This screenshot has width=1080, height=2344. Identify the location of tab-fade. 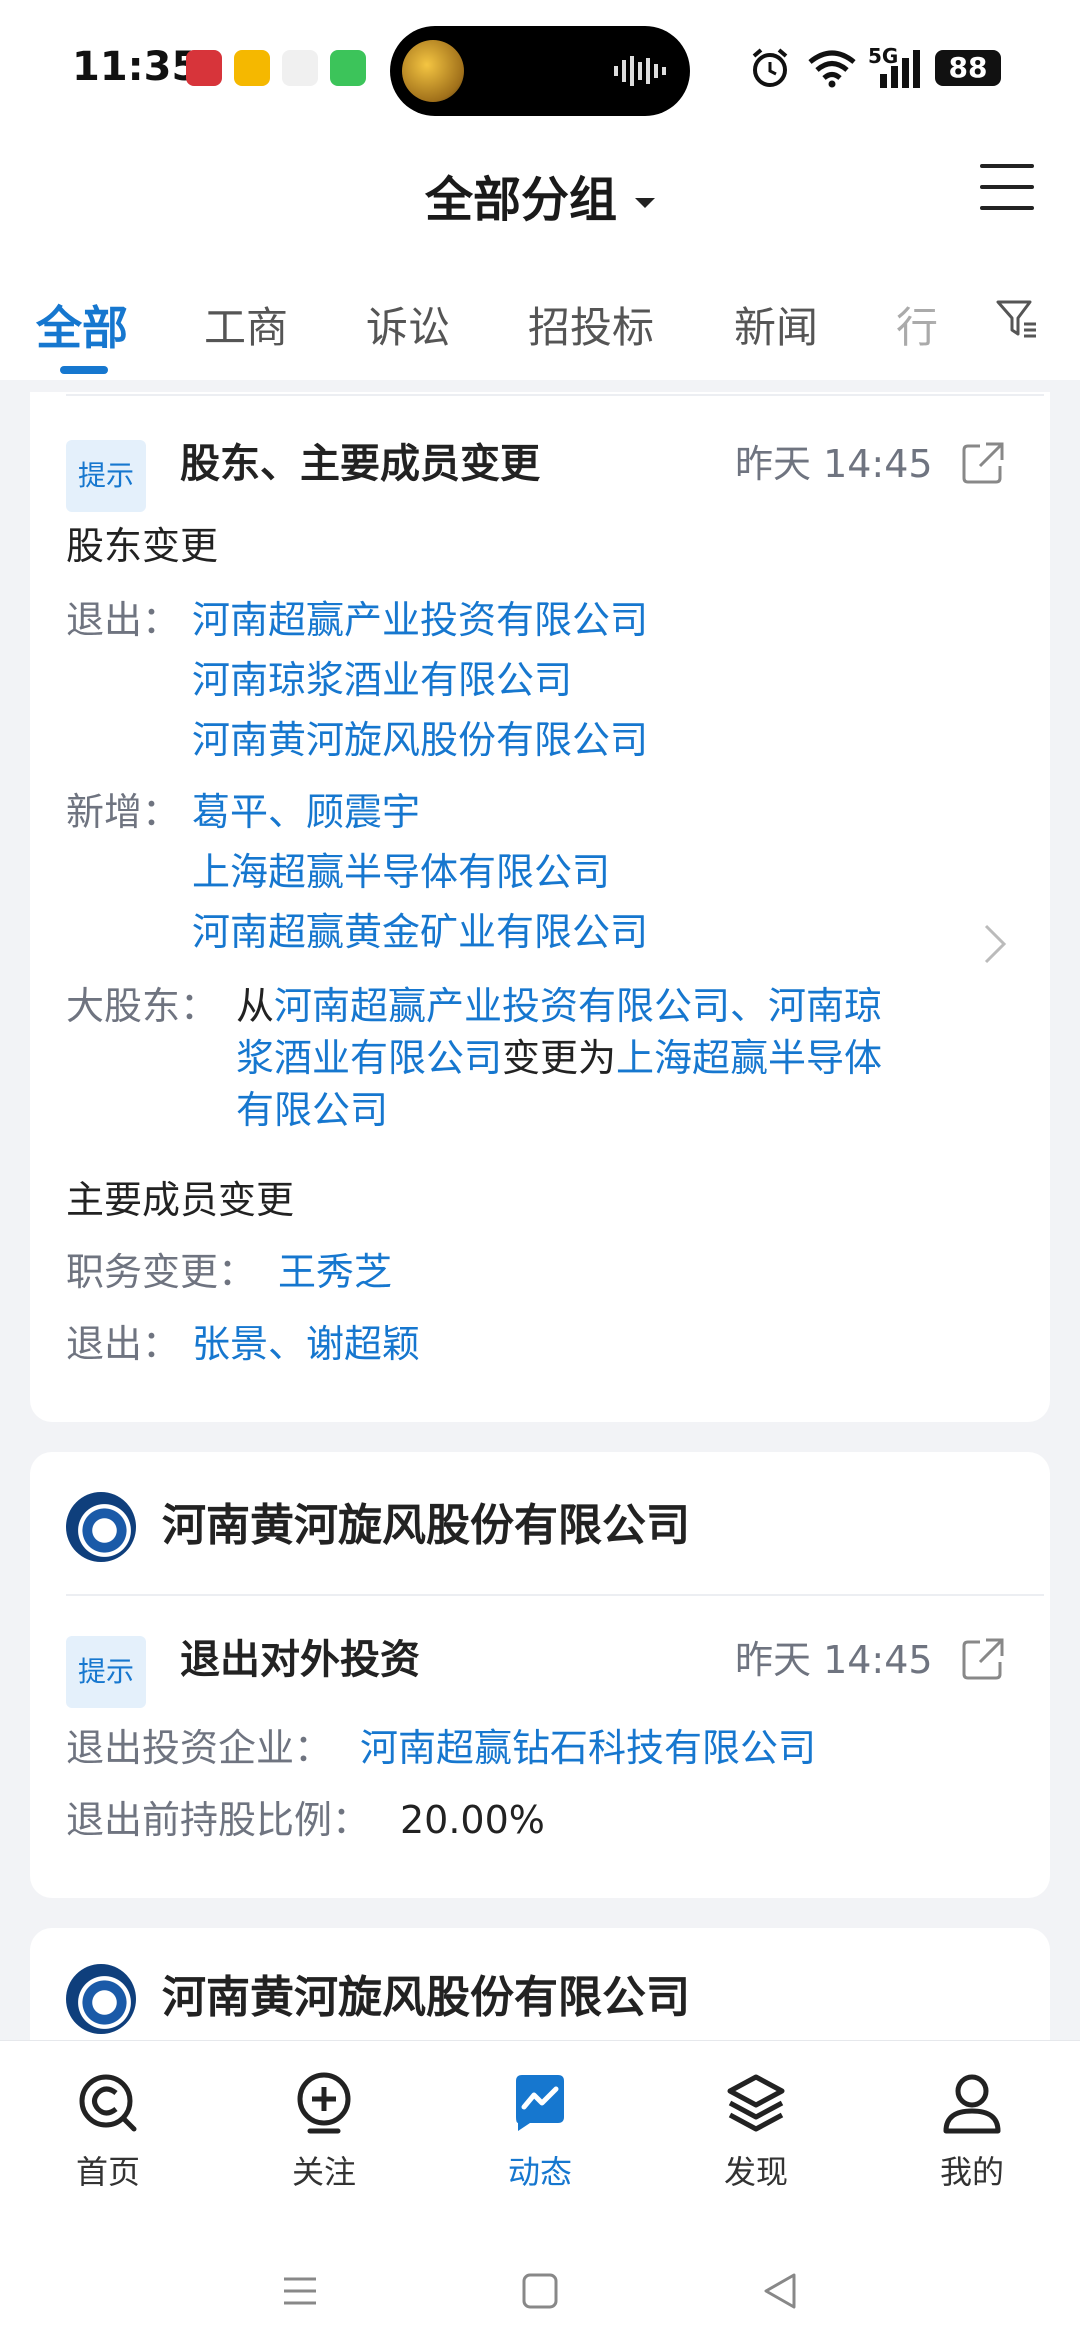
(965, 320).